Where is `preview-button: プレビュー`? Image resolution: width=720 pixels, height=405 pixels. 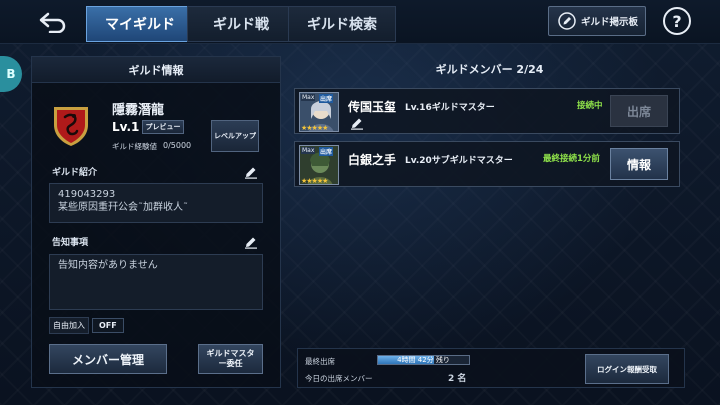
preview-button: プレビュー is located at coordinates (163, 127).